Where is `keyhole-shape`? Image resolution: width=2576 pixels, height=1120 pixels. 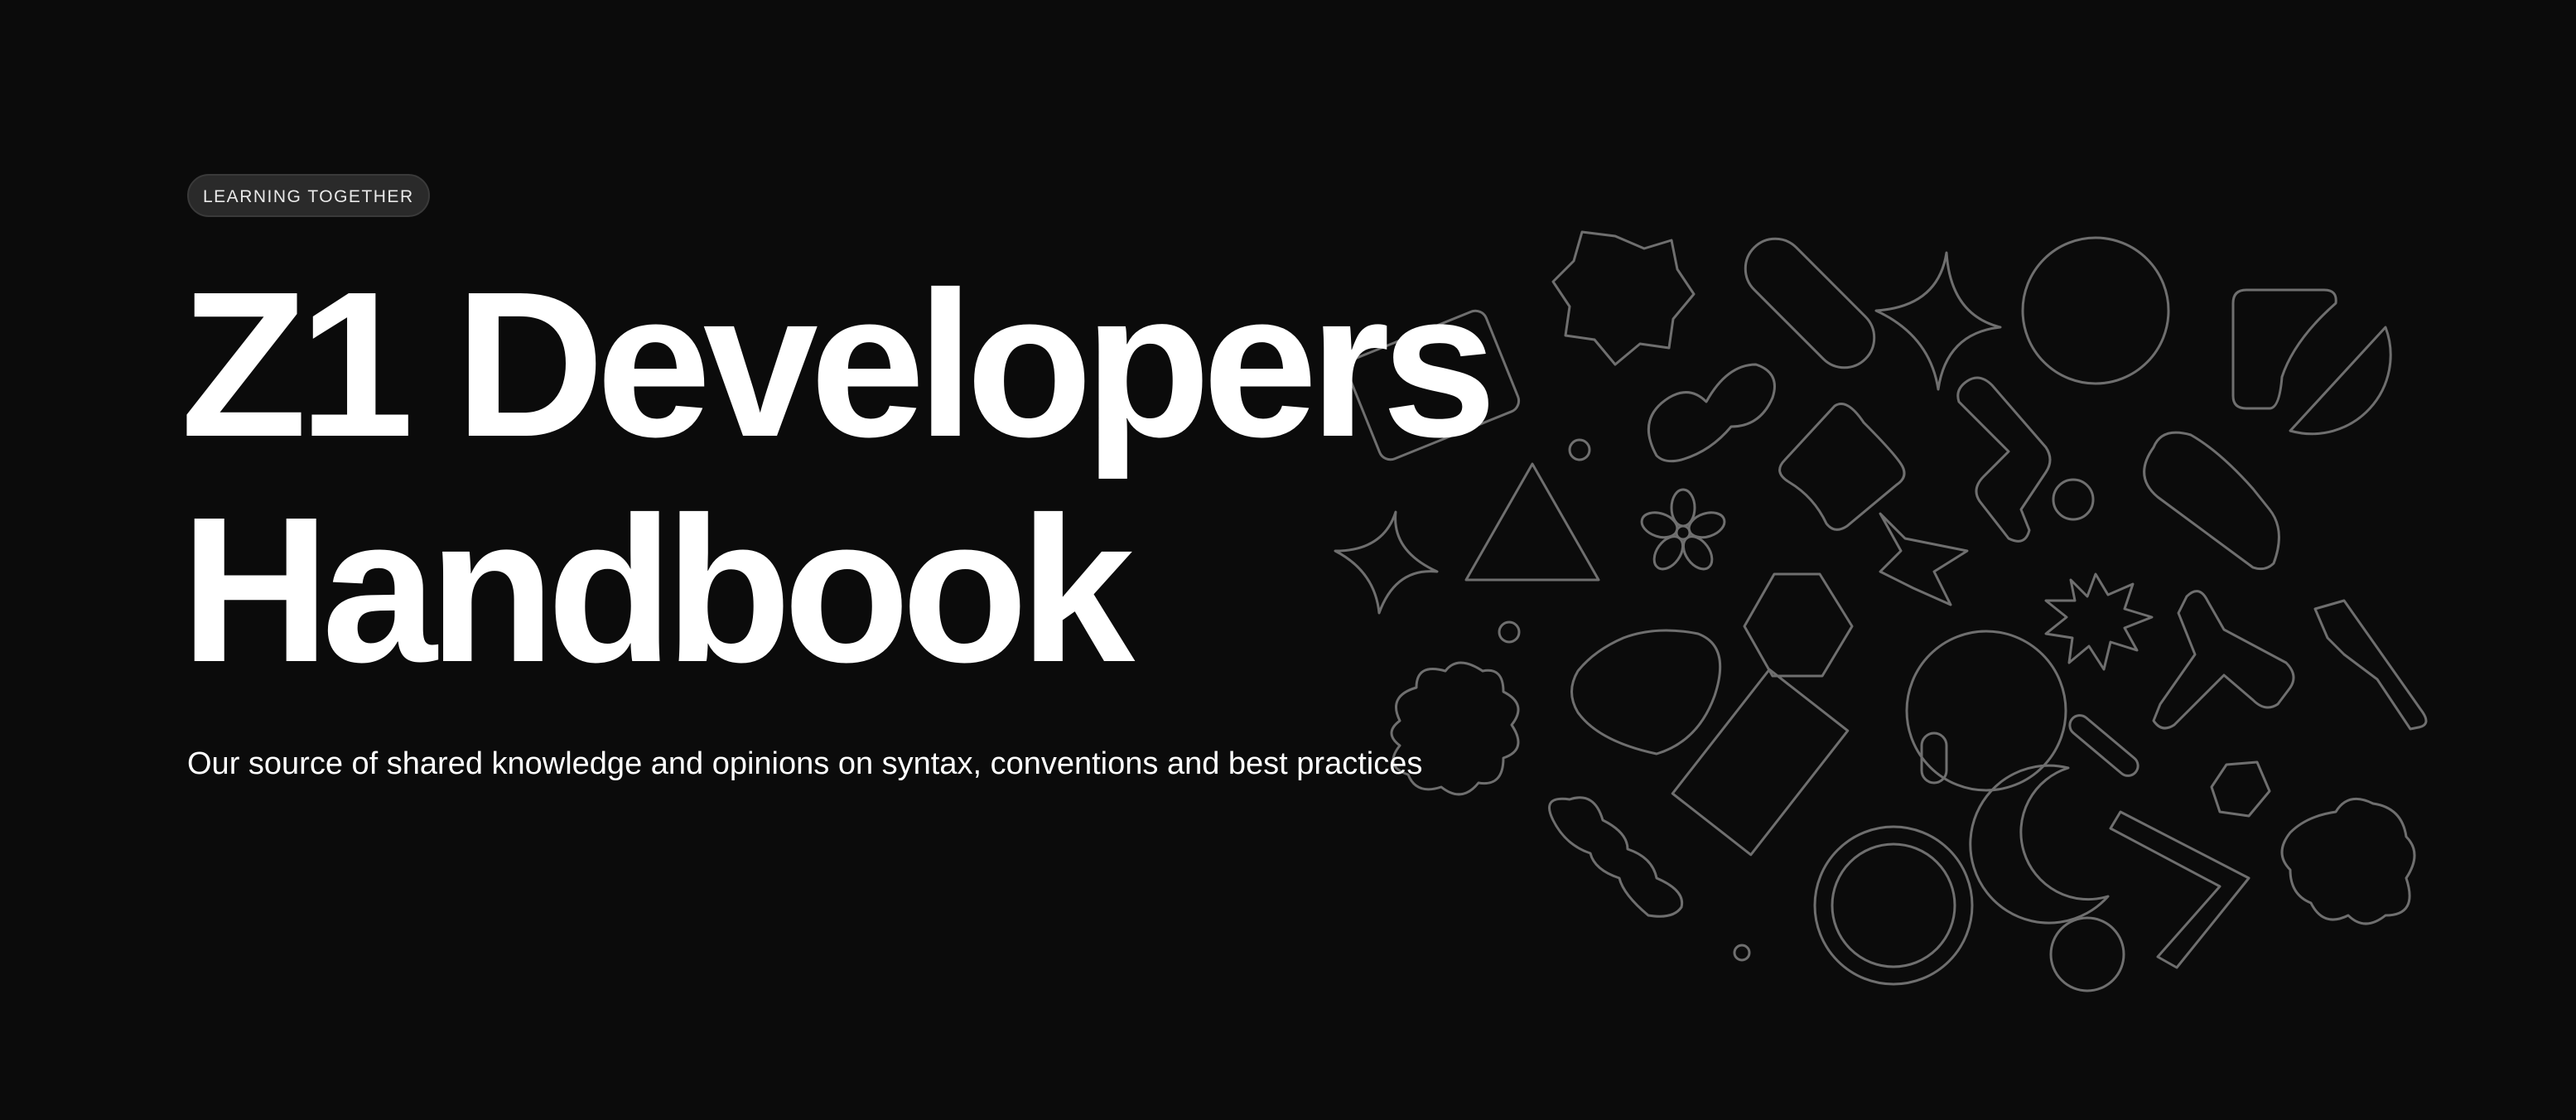
keyhole-shape is located at coordinates (1934, 757).